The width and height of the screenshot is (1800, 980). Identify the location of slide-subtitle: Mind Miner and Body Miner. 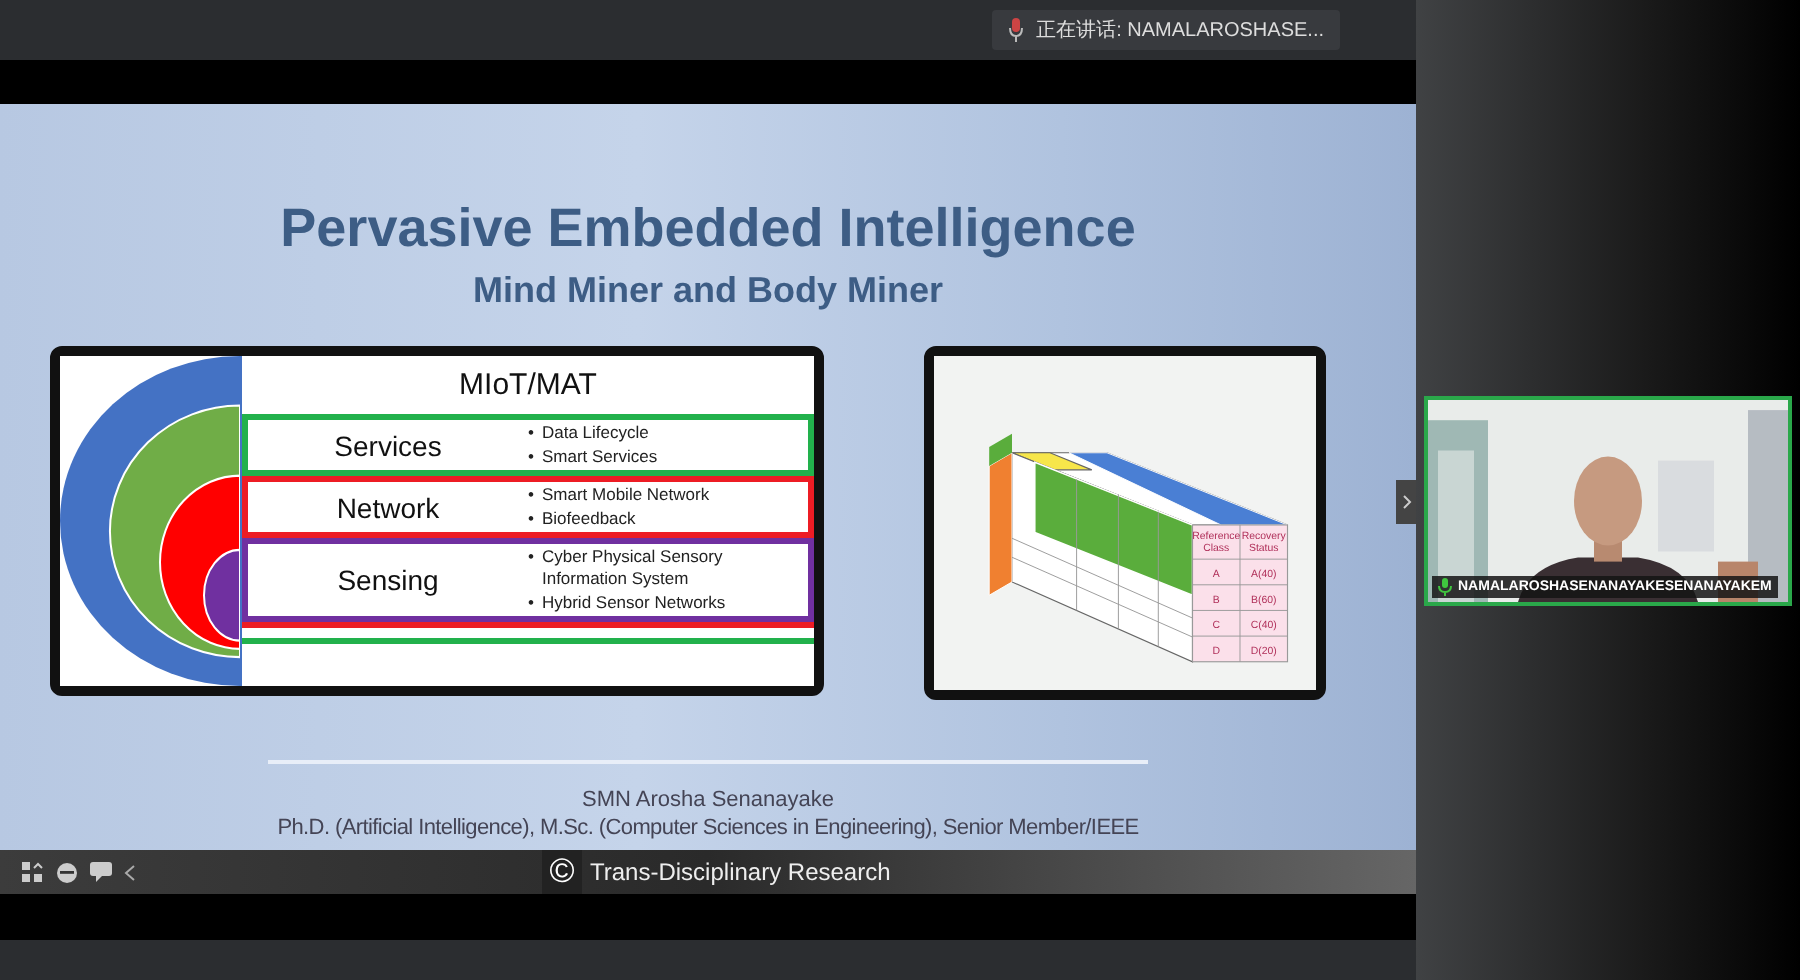
(707, 291).